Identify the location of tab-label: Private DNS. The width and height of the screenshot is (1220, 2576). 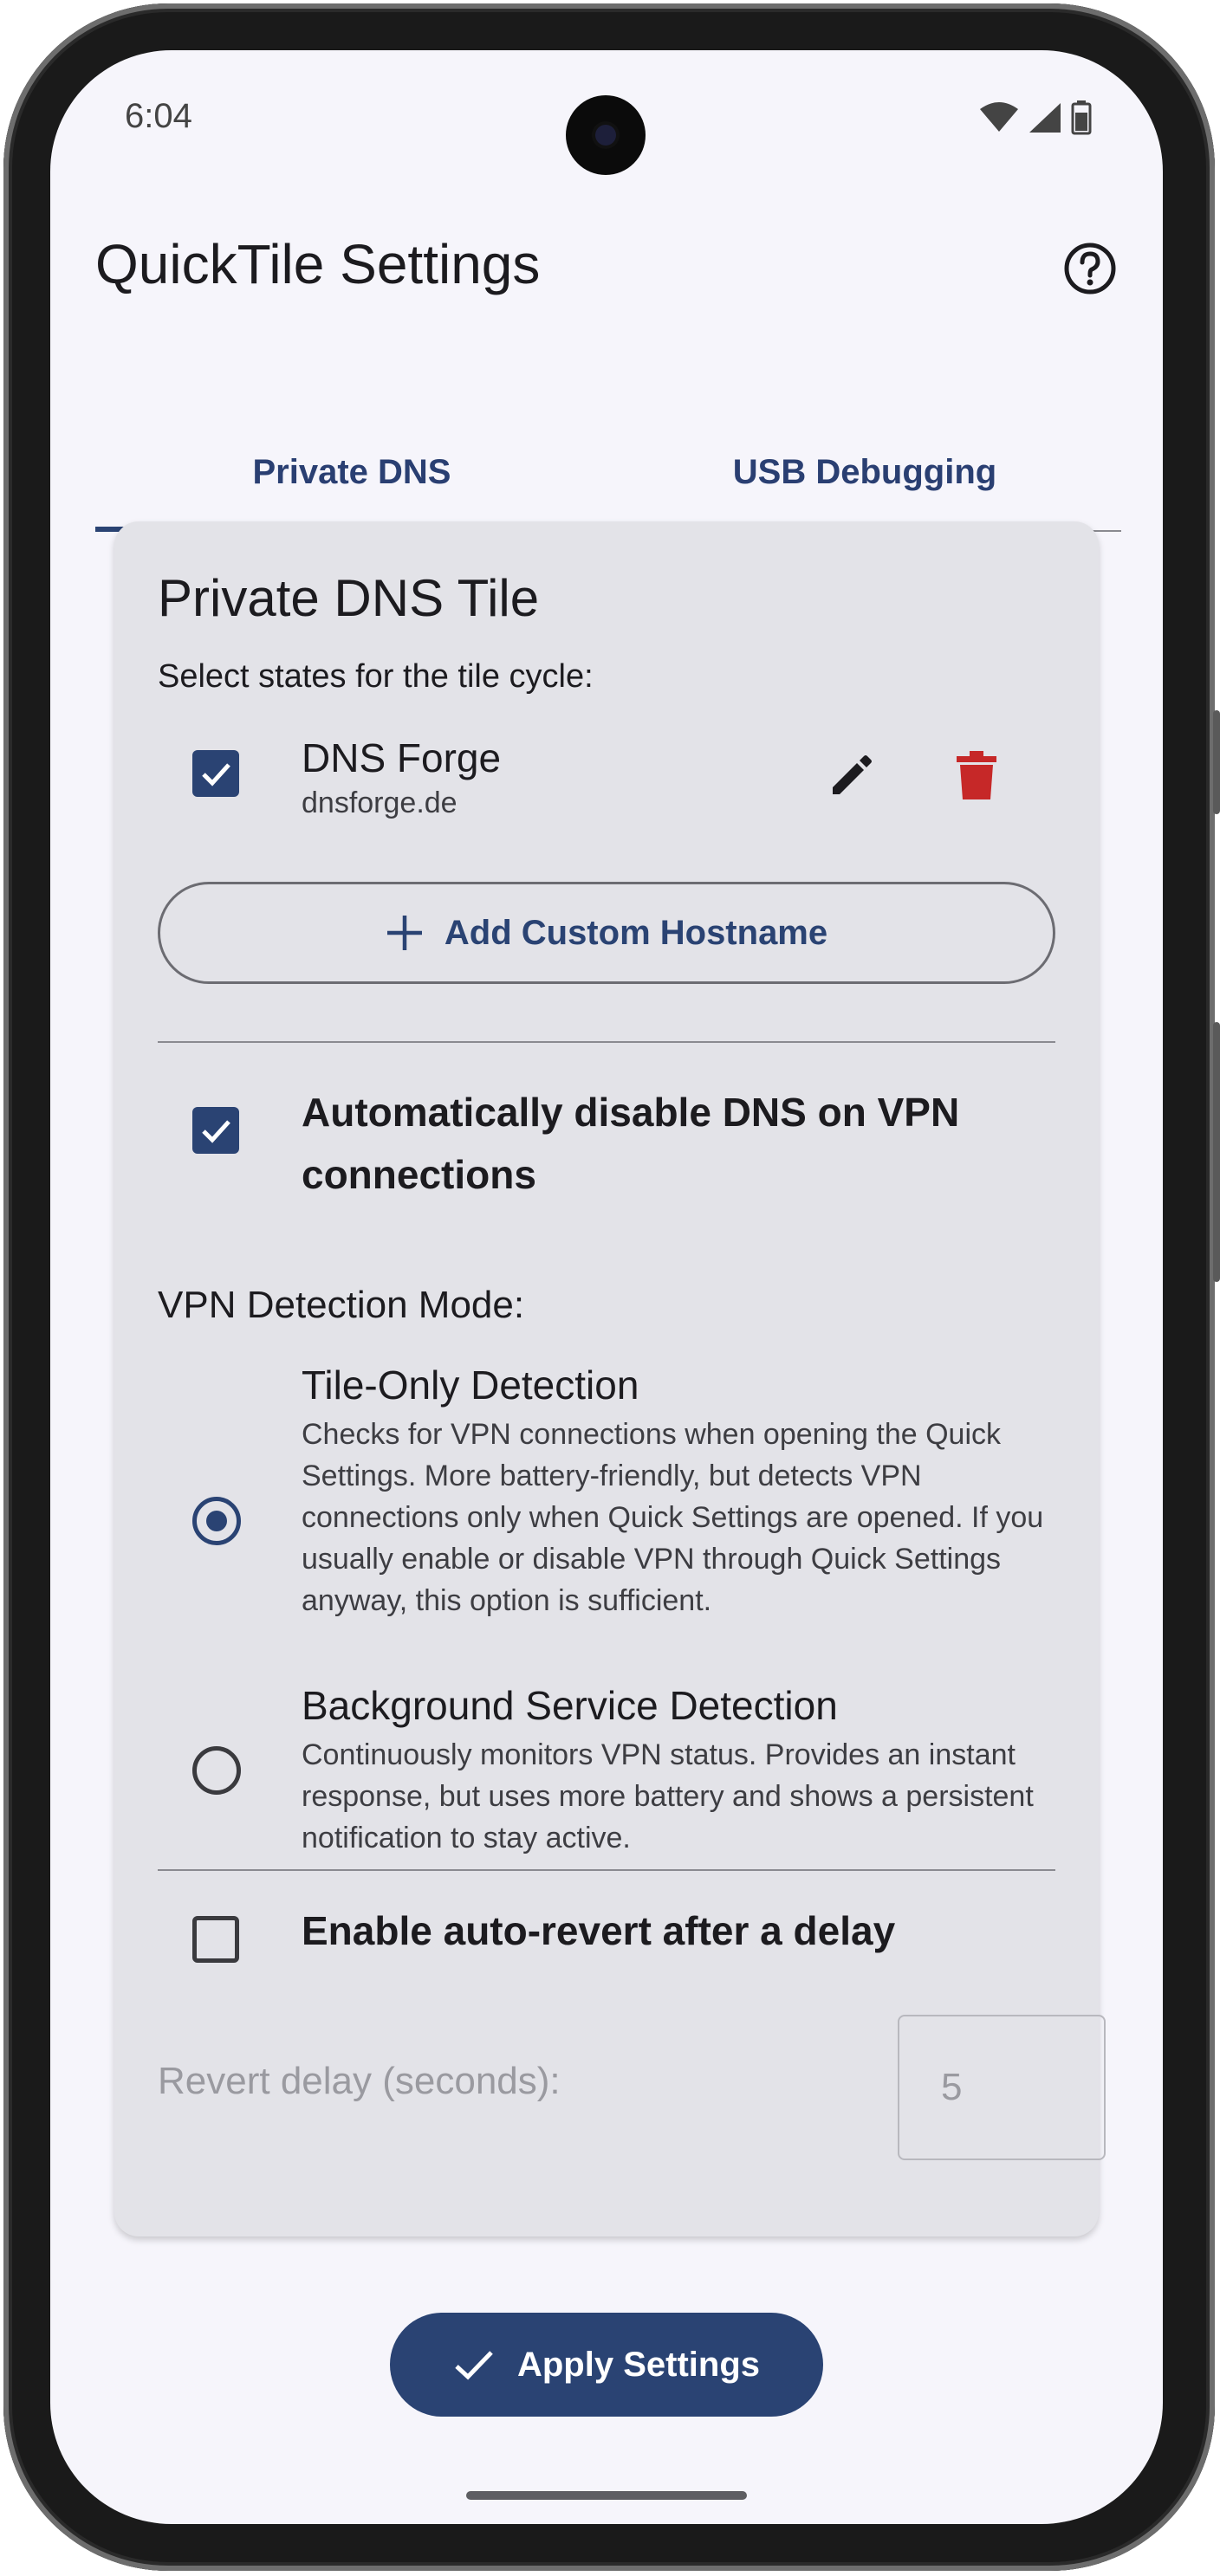
(352, 471).